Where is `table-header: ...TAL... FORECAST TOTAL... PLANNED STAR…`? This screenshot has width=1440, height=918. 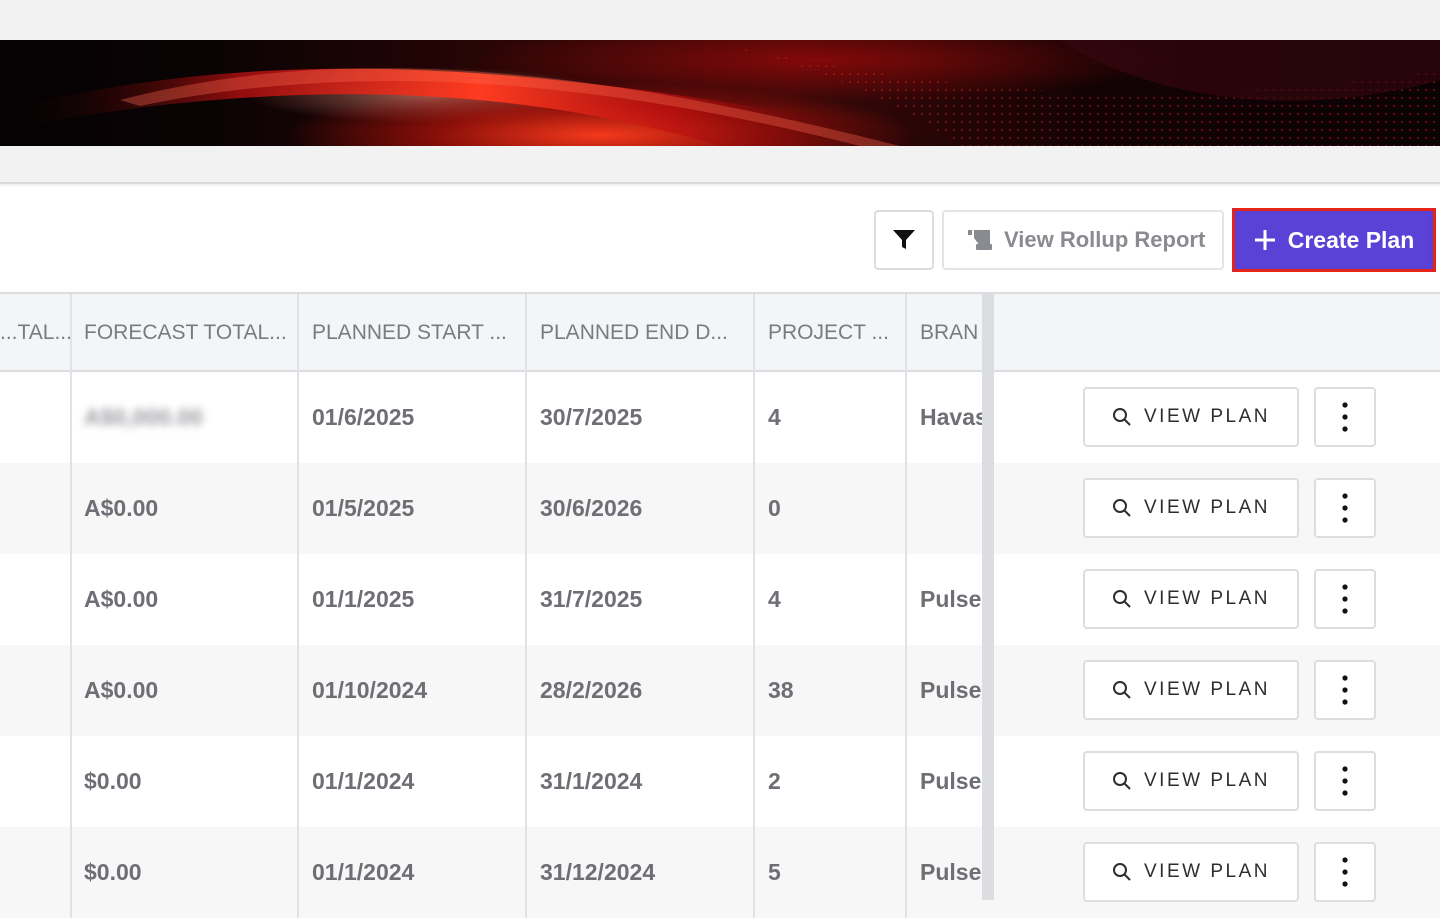
table-header: ...TAL... FORECAST TOTAL... PLANNED STAR… is located at coordinates (720, 333).